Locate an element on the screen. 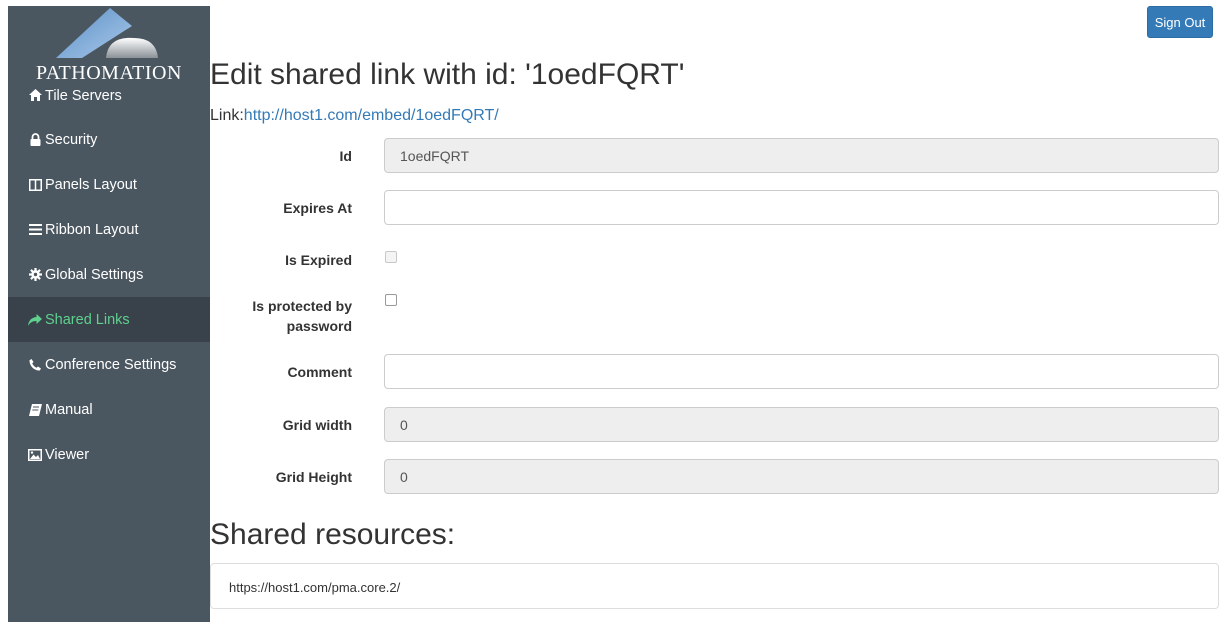  id-label: Id is located at coordinates (345, 156).